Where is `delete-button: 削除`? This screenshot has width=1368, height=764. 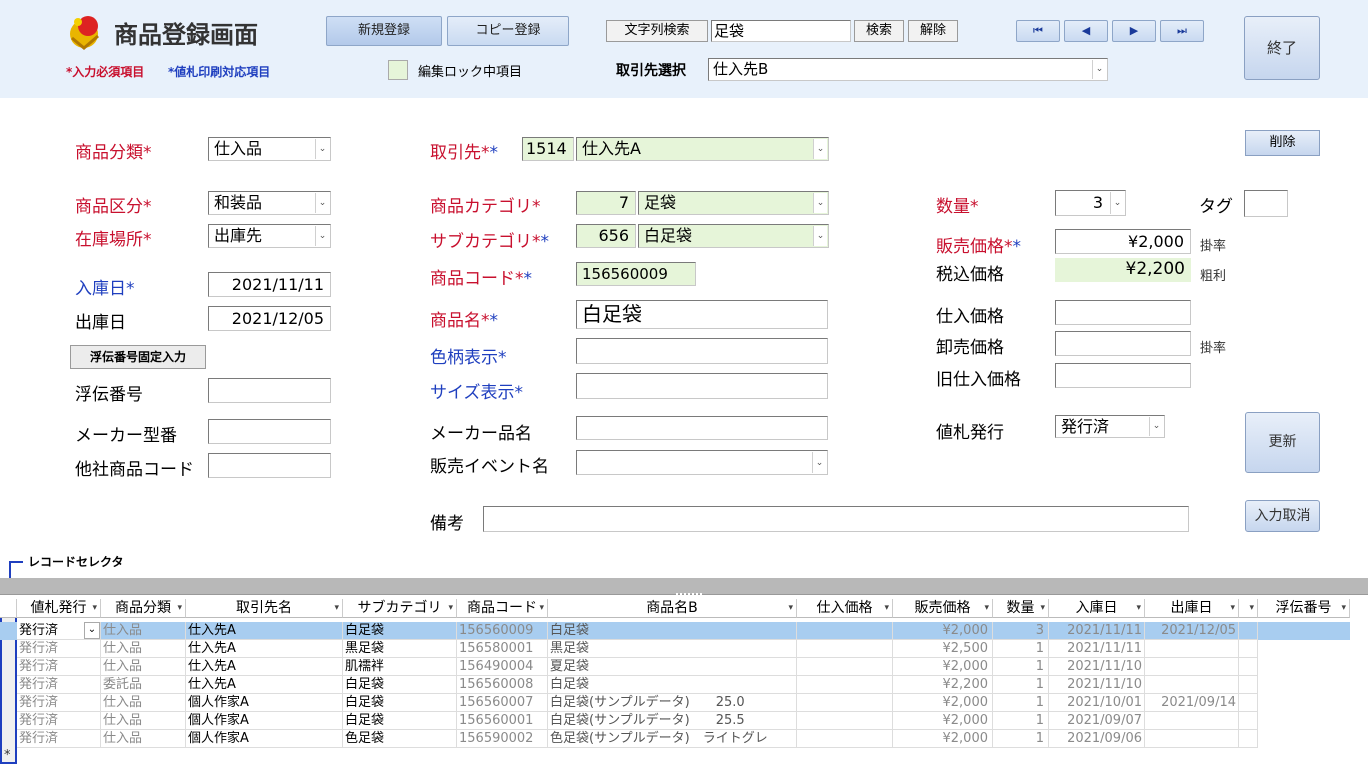
delete-button: 削除 is located at coordinates (1282, 143).